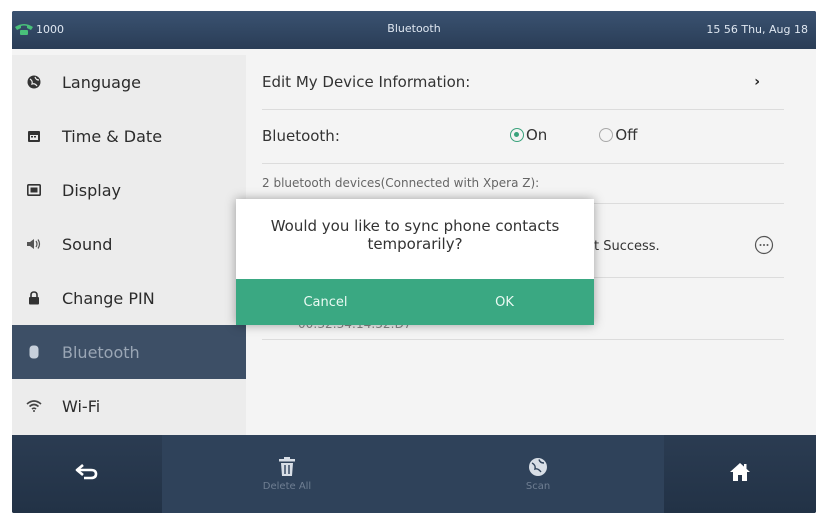 The width and height of the screenshot is (824, 520). I want to click on sidebar-item-label: Change PIN, so click(108, 298).